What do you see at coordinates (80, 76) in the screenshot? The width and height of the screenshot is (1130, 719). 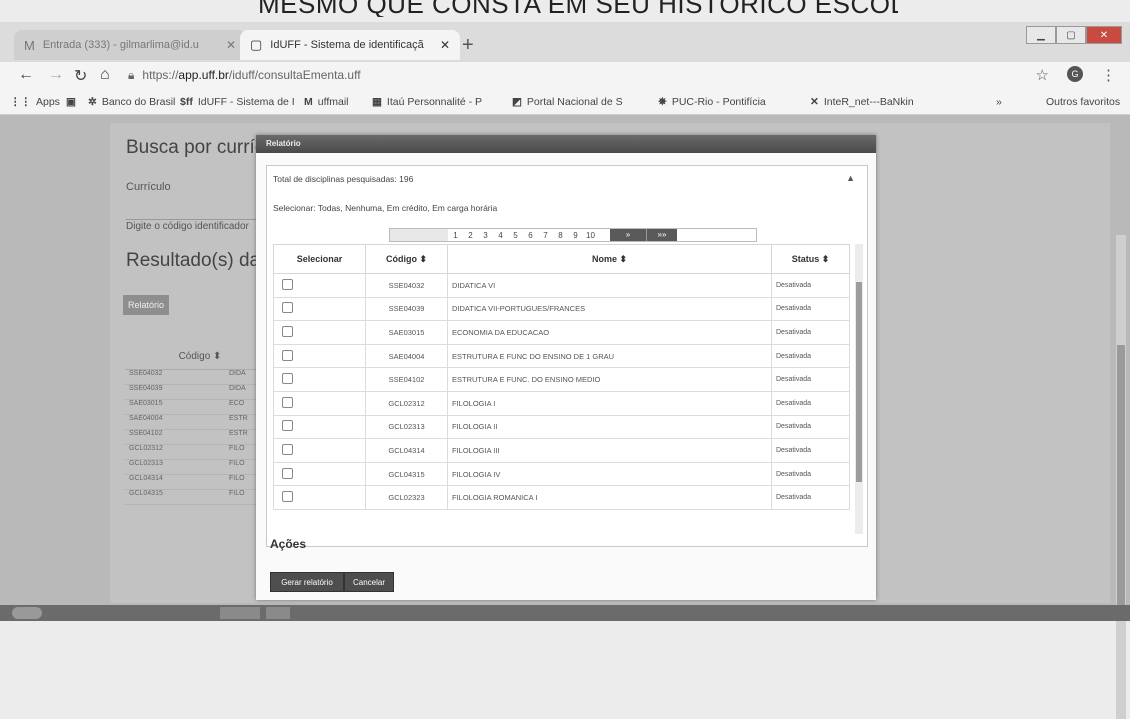 I see `reload-icon: ↻` at bounding box center [80, 76].